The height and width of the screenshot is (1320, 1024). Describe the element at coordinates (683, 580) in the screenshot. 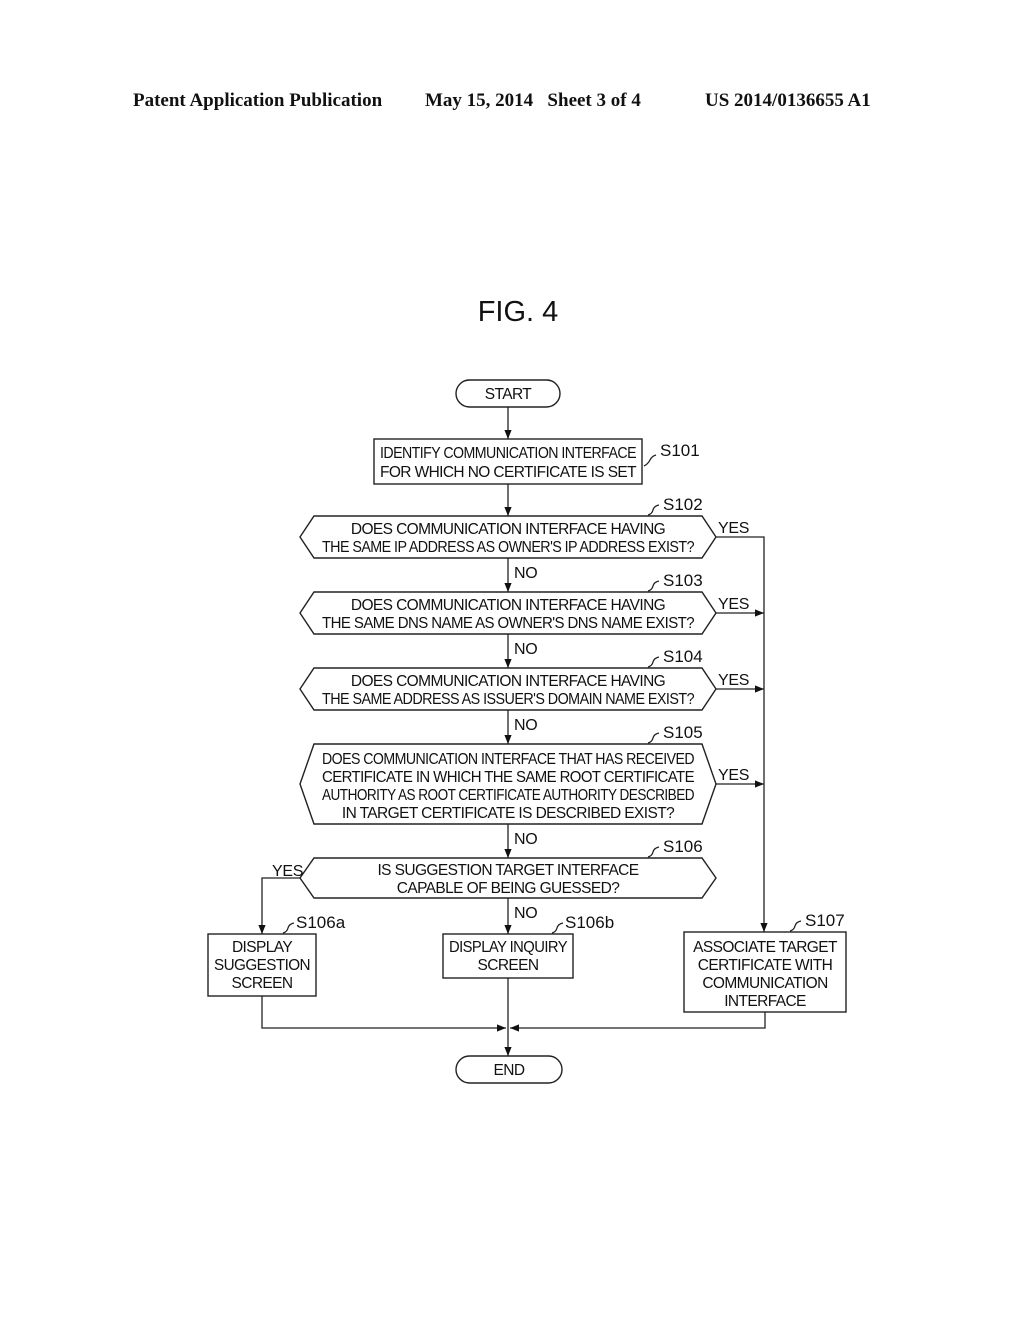

I see `s103-step-id: S103` at that location.